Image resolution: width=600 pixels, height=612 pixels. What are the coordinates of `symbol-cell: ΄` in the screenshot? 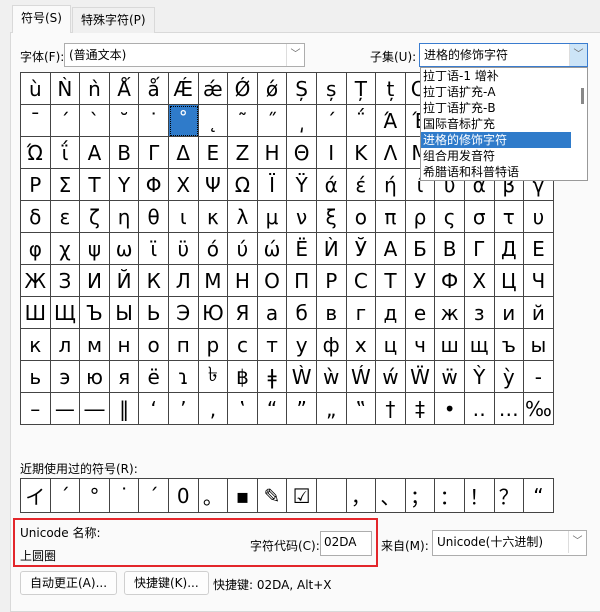 It's located at (331, 121).